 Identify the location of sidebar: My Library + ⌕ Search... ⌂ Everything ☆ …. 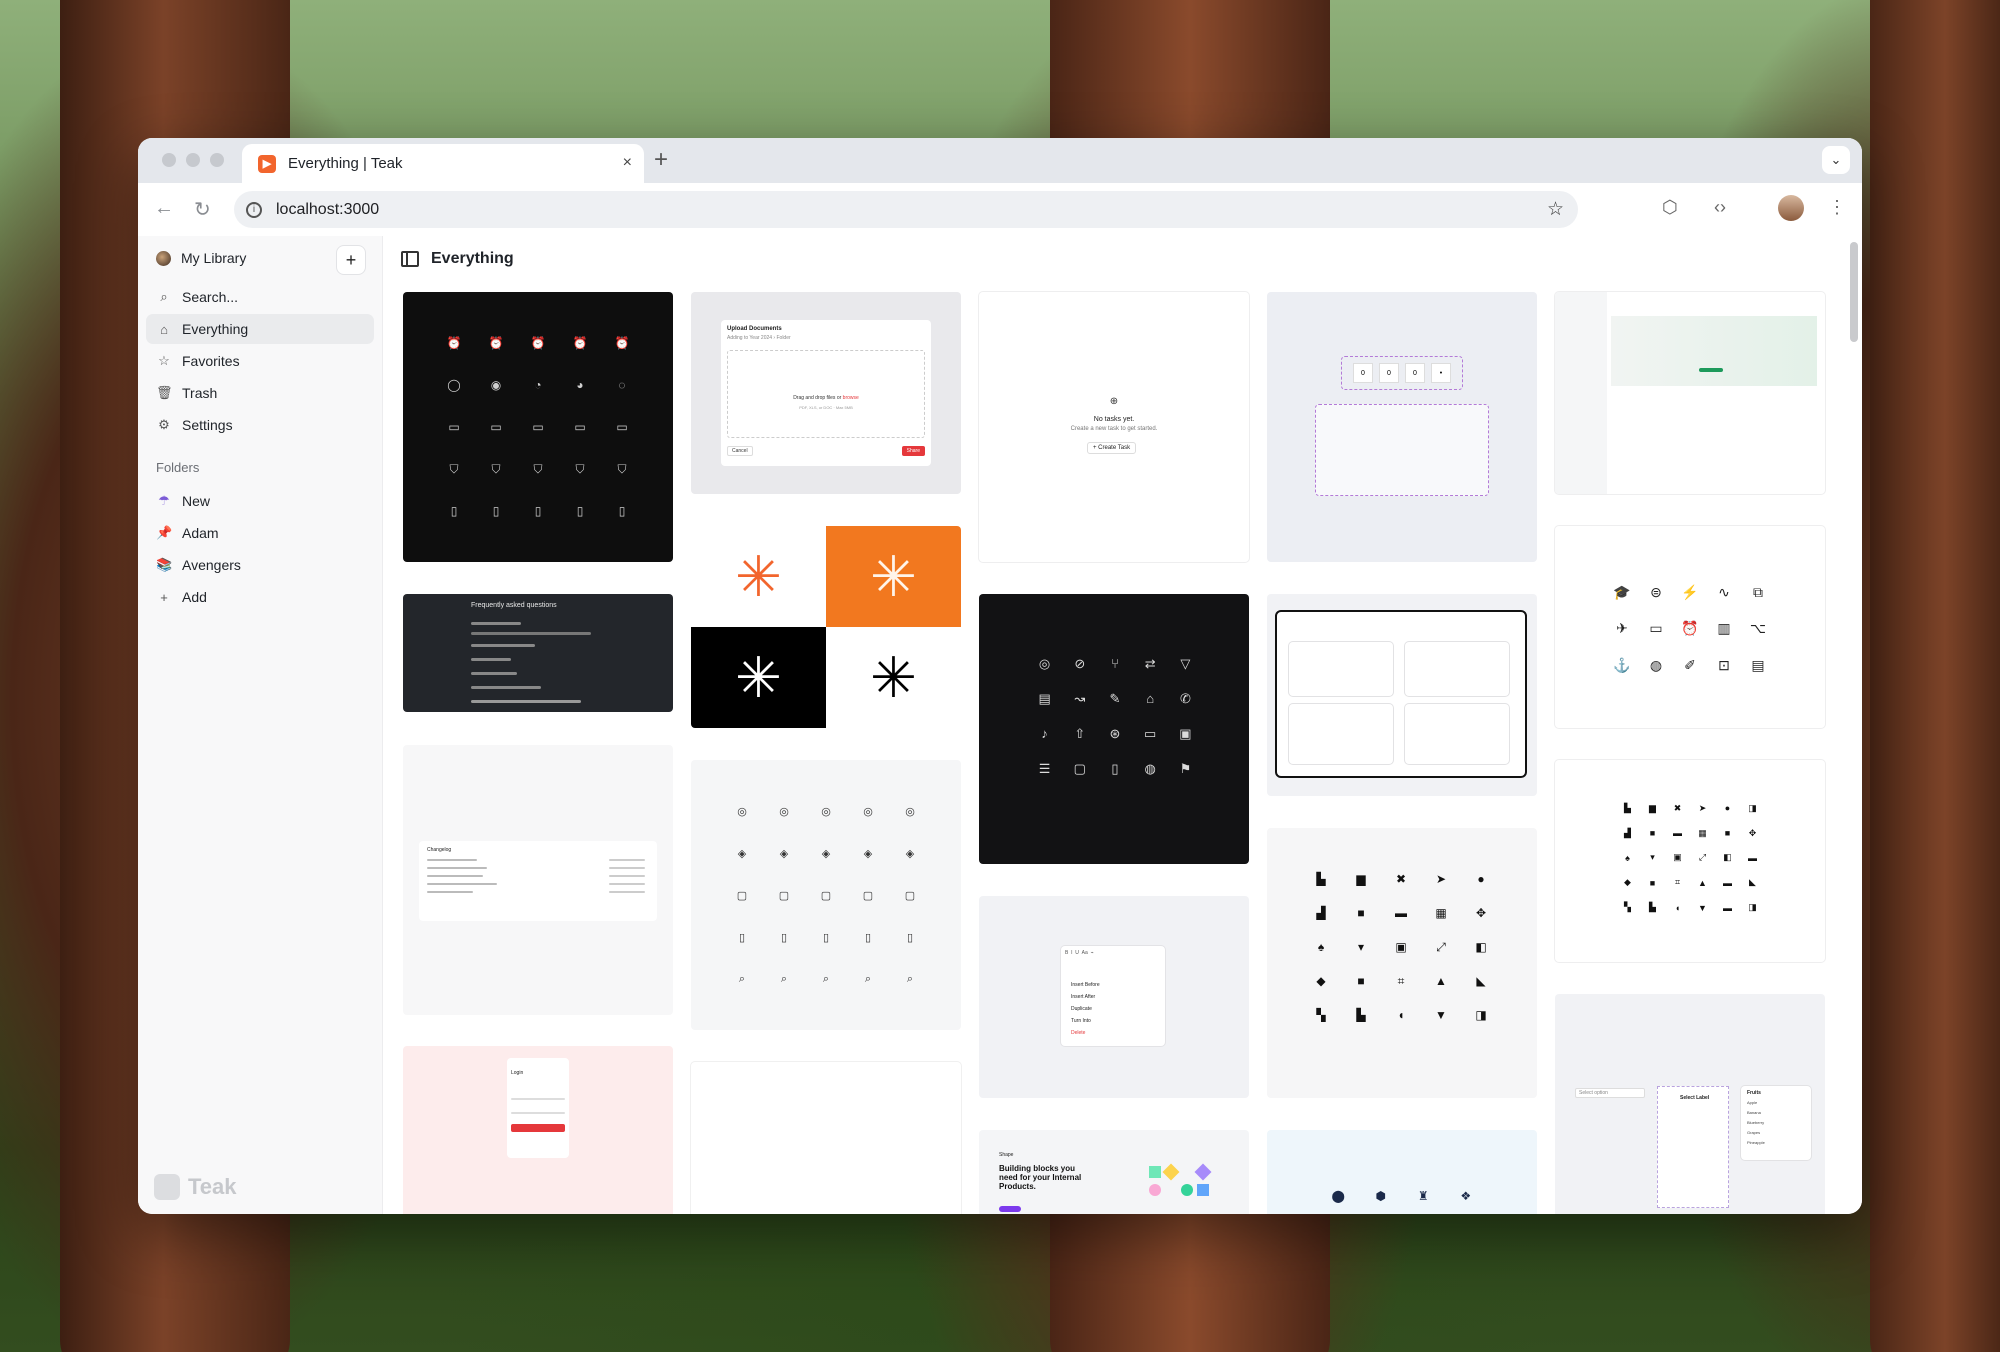
(260, 725).